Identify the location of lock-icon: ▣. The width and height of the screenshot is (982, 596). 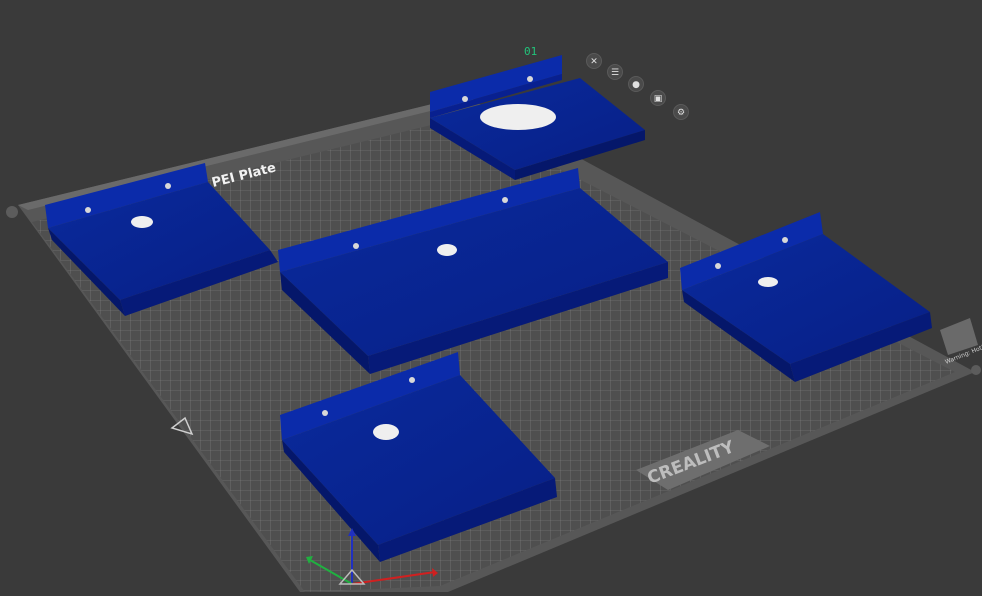
(658, 98).